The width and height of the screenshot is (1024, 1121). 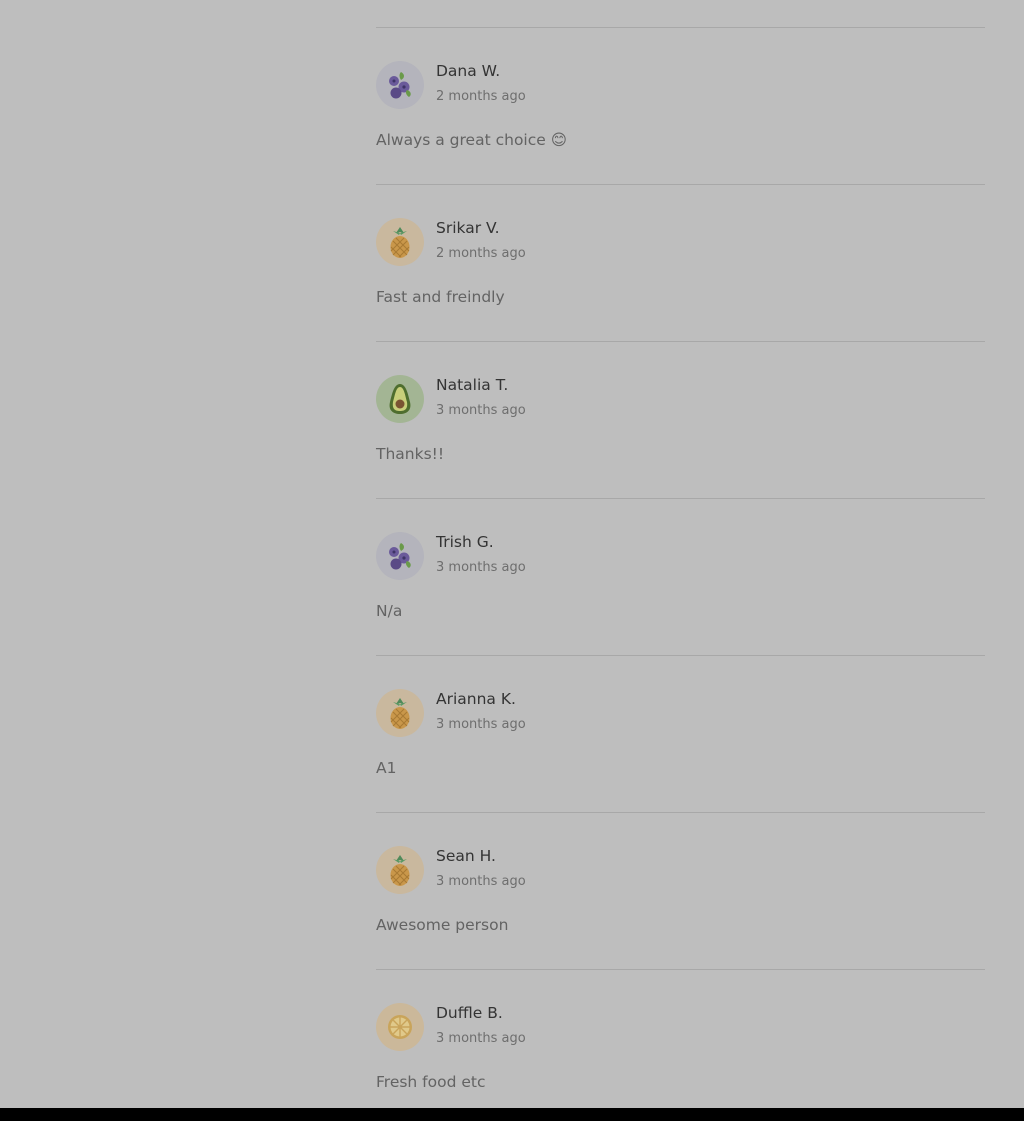 What do you see at coordinates (512, 1114) in the screenshot?
I see `bottom-bar` at bounding box center [512, 1114].